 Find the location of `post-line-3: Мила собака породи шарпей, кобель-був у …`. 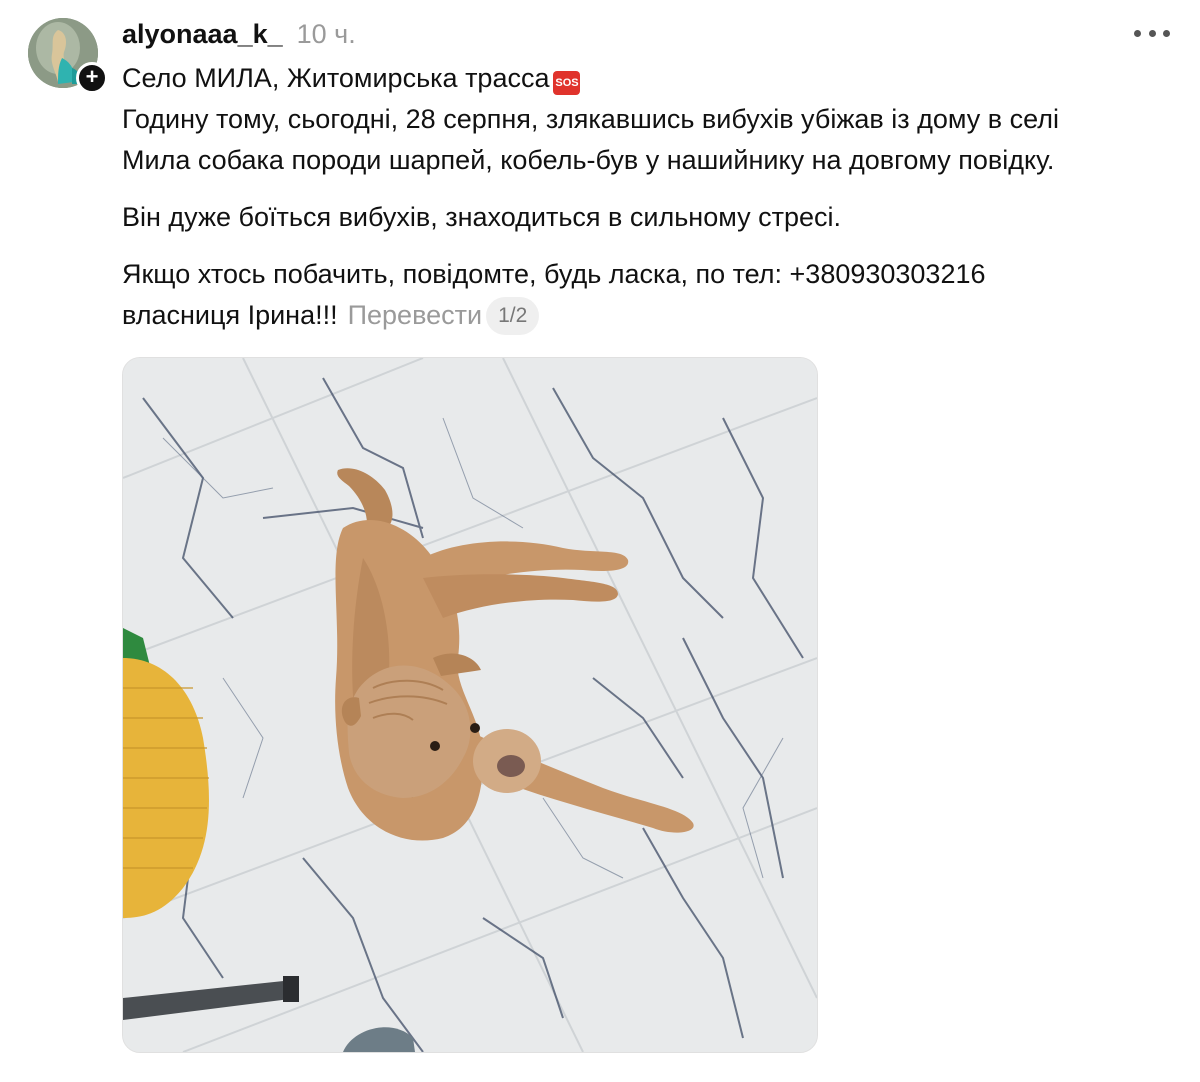

post-line-3: Мила собака породи шарпей, кобель-був у … is located at coordinates (588, 160).